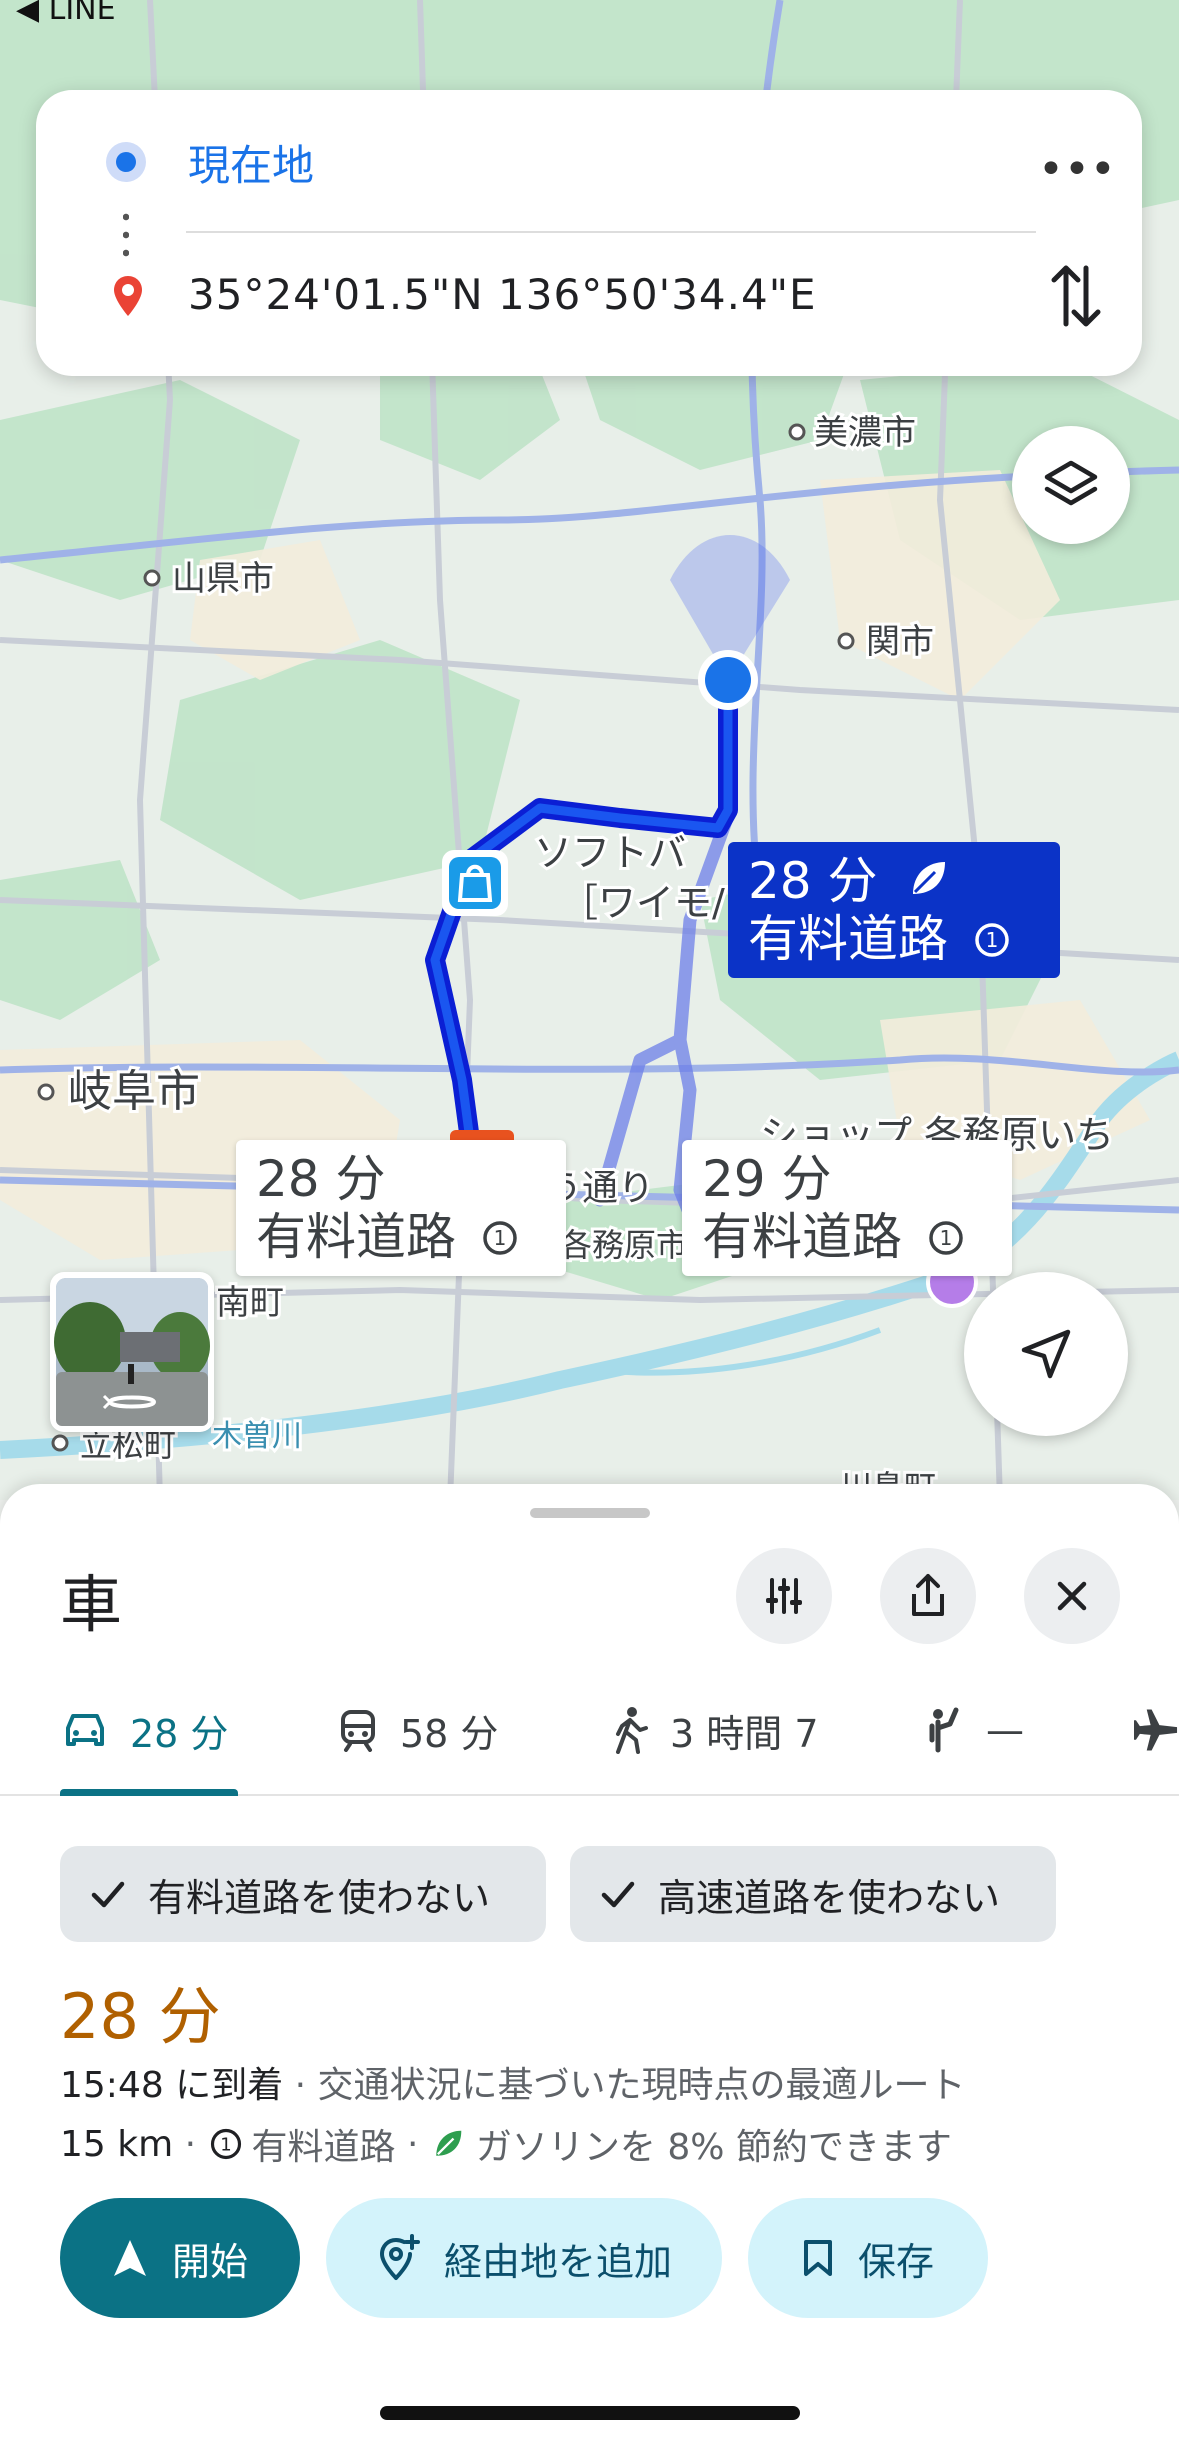 The image size is (1179, 2444). I want to click on save-label: 保存, so click(895, 2261).